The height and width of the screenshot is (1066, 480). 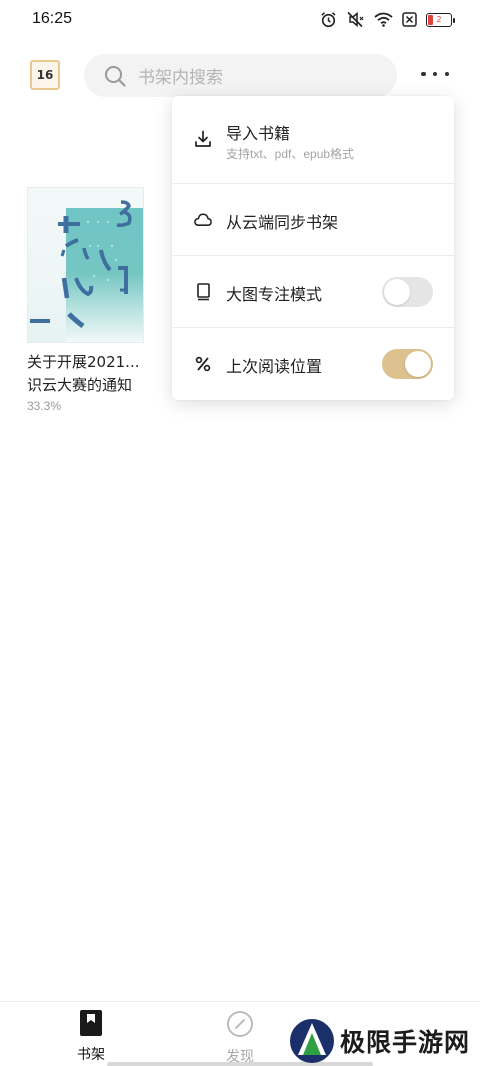 I want to click on compass-icon, so click(x=240, y=1026).